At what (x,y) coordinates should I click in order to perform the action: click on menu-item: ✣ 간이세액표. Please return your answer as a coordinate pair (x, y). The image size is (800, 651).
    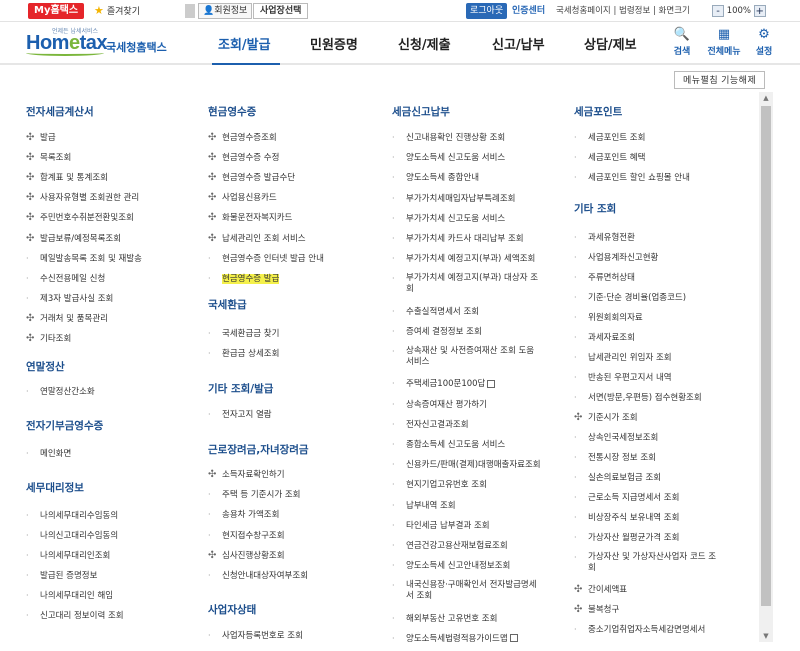
    Looking at the image, I should click on (600, 590).